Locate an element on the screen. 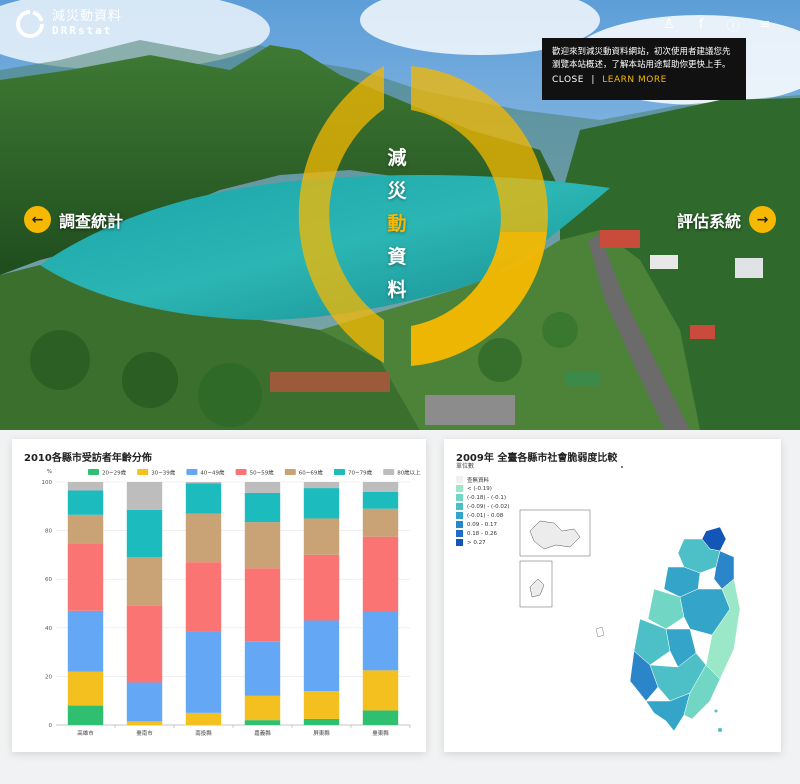  survey-statistics-label: 調查統計 is located at coordinates (91, 221).